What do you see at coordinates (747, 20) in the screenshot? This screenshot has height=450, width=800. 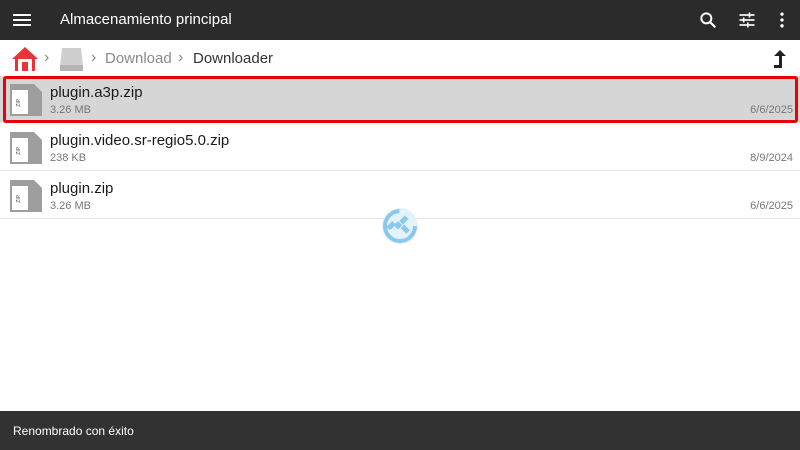 I see `filter-icon` at bounding box center [747, 20].